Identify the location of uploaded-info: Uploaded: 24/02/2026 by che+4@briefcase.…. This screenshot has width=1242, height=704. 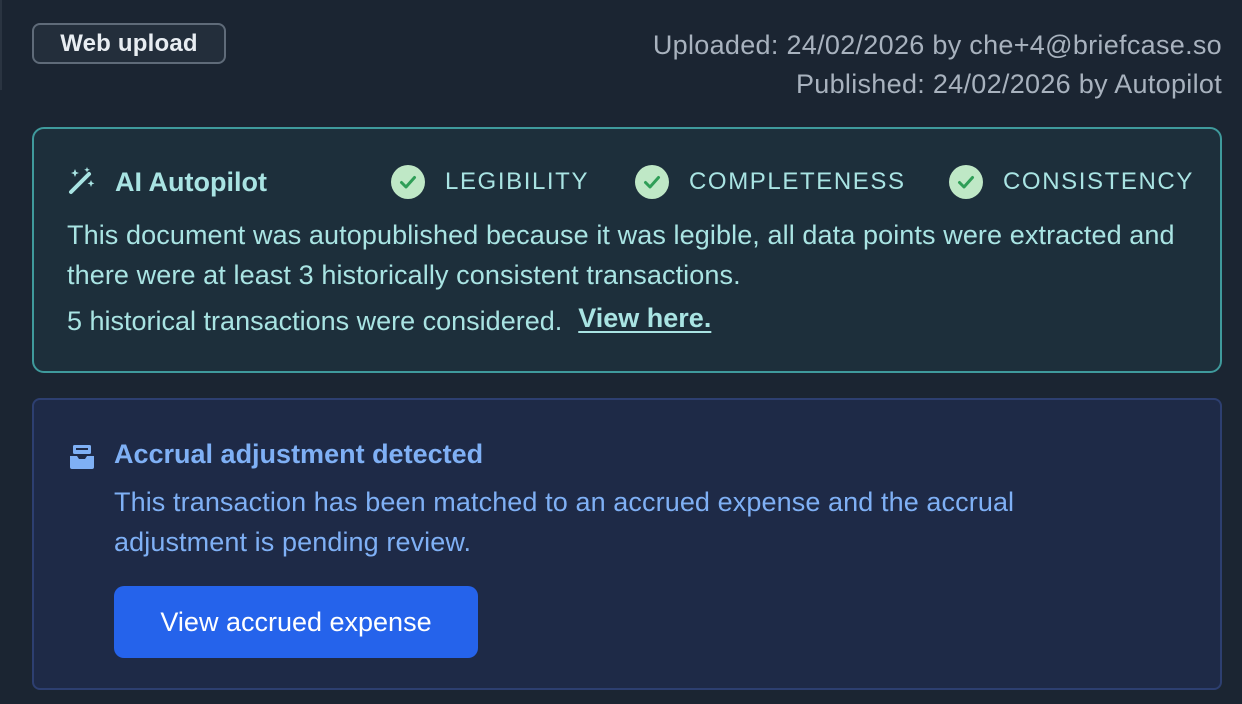
(937, 45).